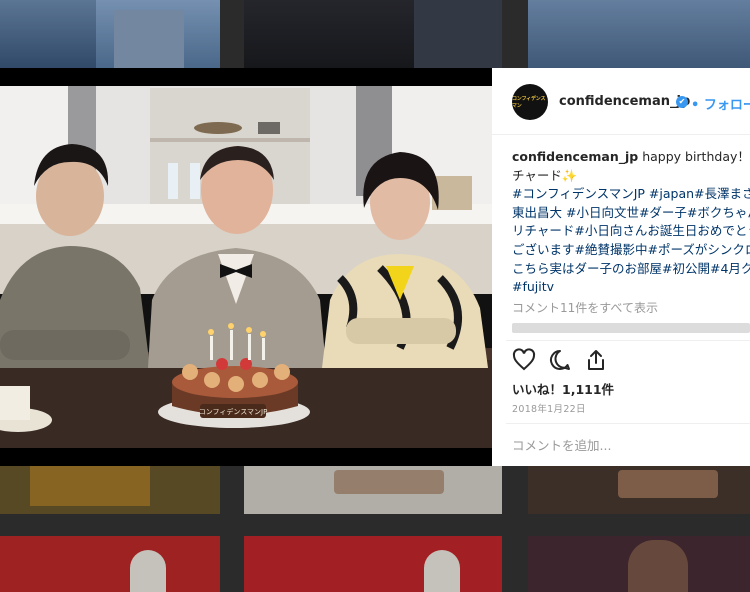 This screenshot has width=750, height=592. I want to click on heart-icon, so click(524, 360).